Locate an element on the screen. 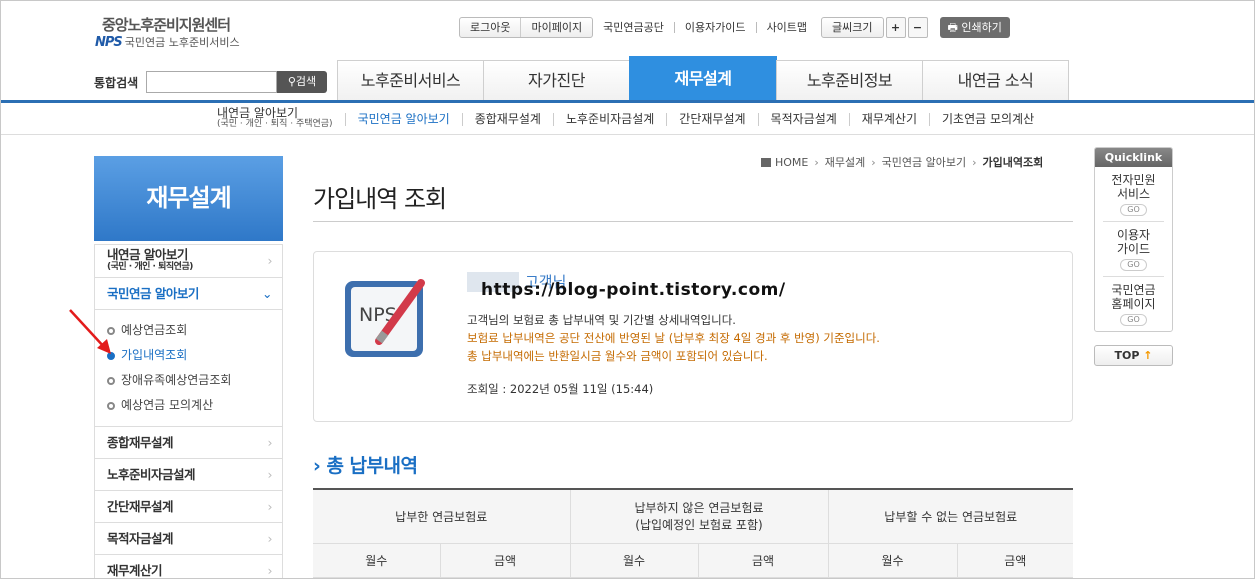 The height and width of the screenshot is (579, 1255). sitemap-link: 사이트맵 is located at coordinates (786, 27).